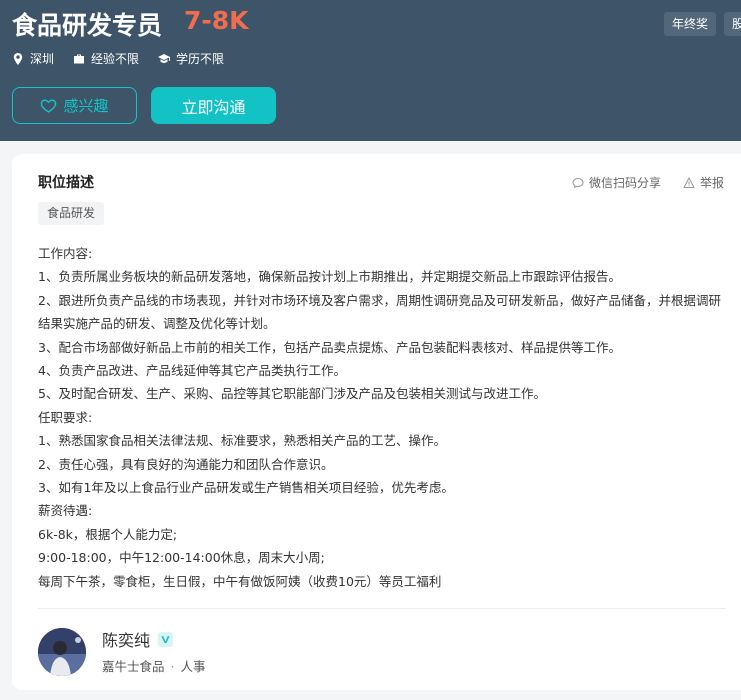 This screenshot has width=741, height=700. Describe the element at coordinates (133, 666) in the screenshot. I see `recruiter-company: 嘉牛士食品` at that location.